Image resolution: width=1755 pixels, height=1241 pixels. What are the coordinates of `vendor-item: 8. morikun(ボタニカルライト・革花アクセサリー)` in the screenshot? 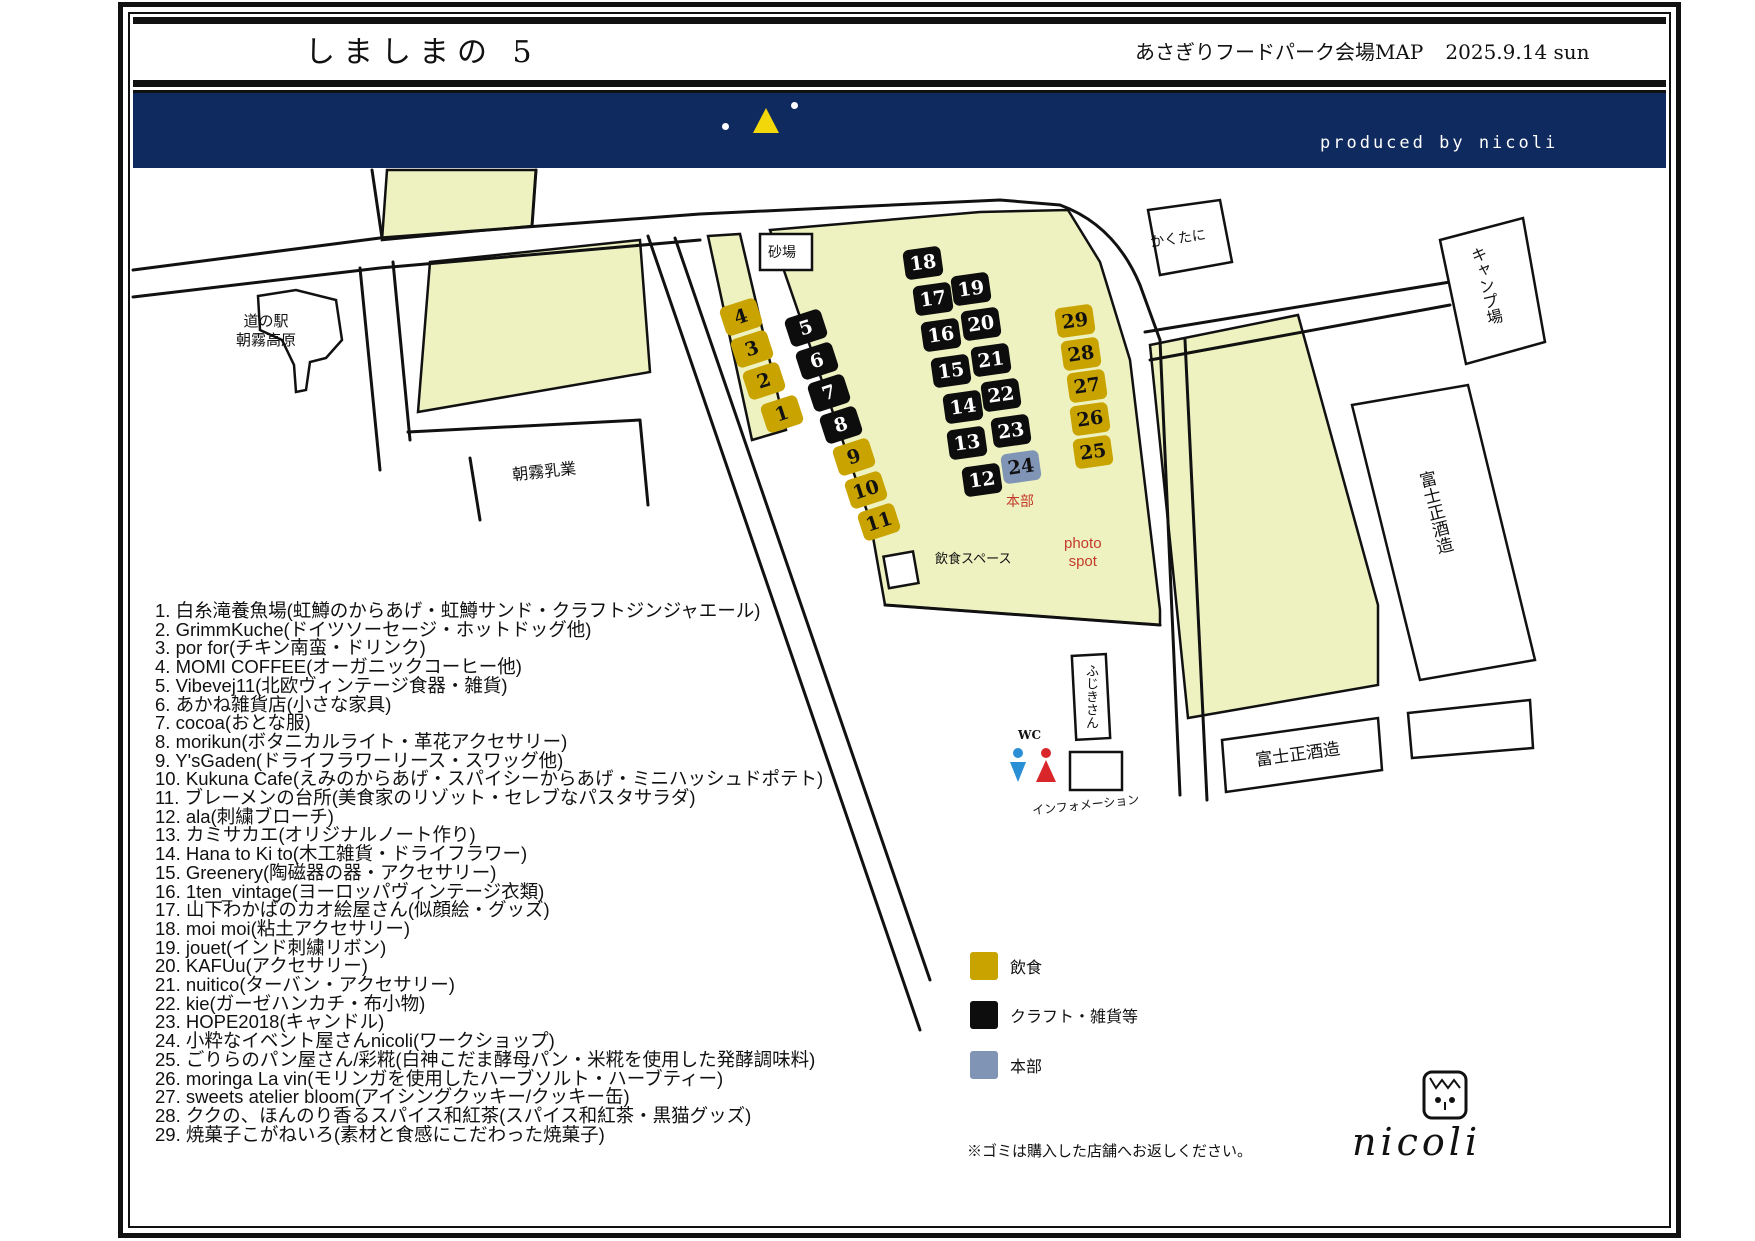 It's located at (361, 741).